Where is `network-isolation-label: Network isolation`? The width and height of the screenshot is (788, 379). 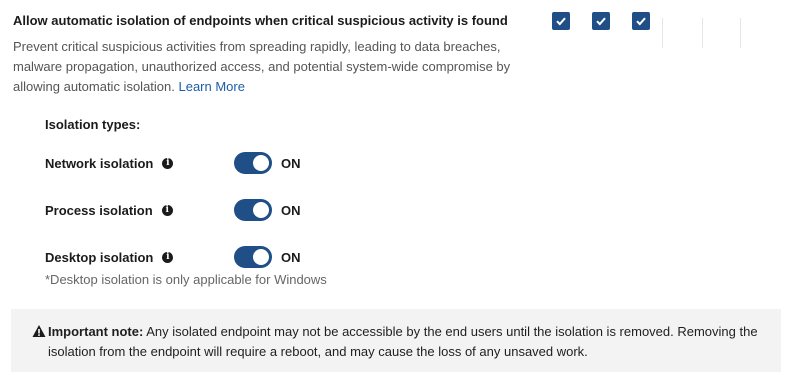 network-isolation-label: Network isolation is located at coordinates (99, 163).